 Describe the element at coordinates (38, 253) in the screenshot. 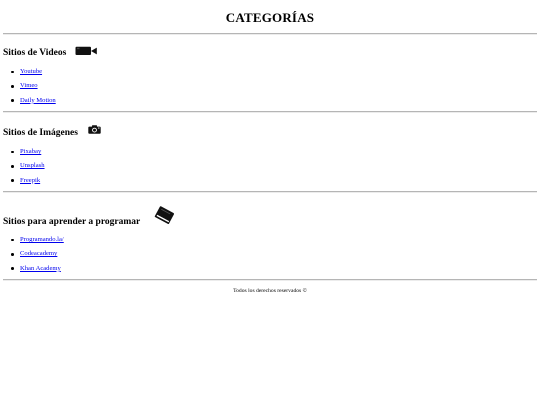

I see `link-codeacademy: Codeacademy` at that location.